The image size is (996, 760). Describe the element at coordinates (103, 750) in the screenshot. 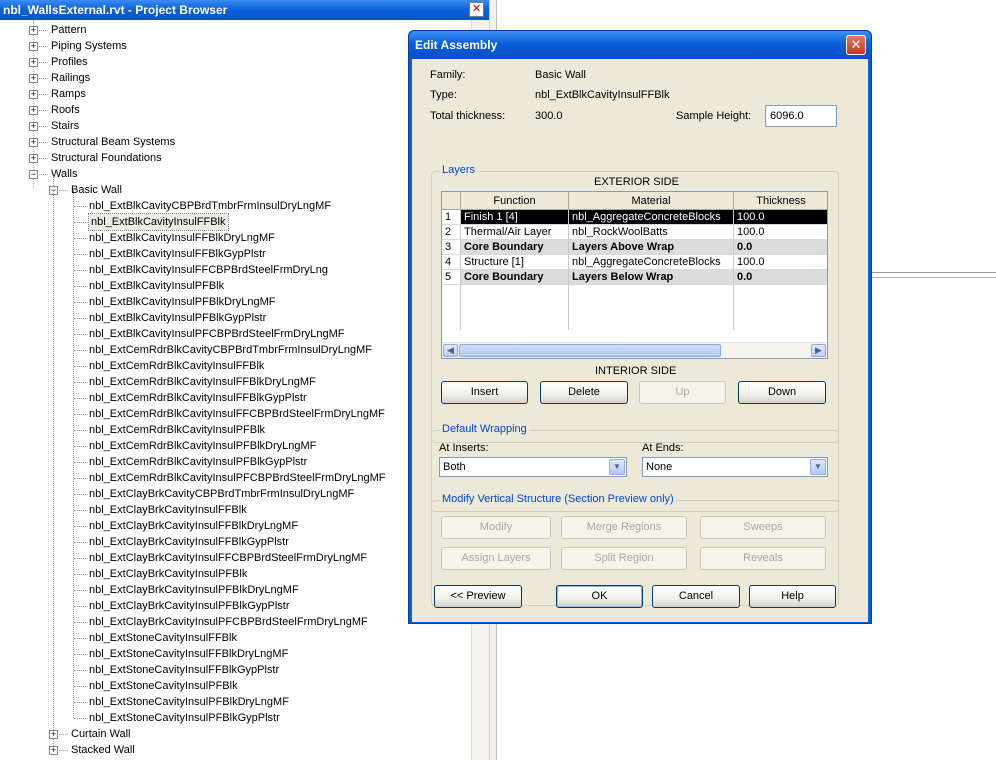

I see `tree-item-label: Stacked Wall` at that location.